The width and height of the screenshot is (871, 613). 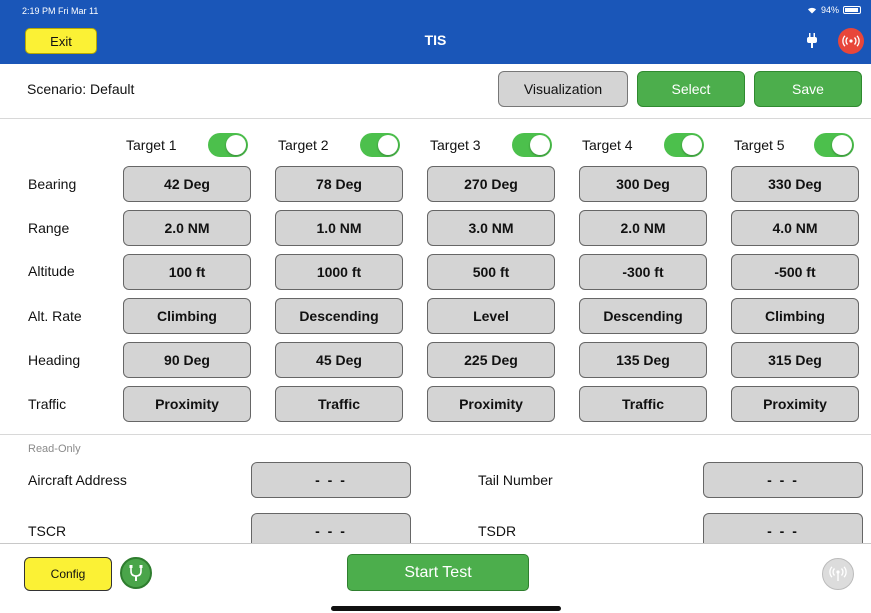 What do you see at coordinates (81, 89) in the screenshot?
I see `scenario-label: Scenario: Default` at bounding box center [81, 89].